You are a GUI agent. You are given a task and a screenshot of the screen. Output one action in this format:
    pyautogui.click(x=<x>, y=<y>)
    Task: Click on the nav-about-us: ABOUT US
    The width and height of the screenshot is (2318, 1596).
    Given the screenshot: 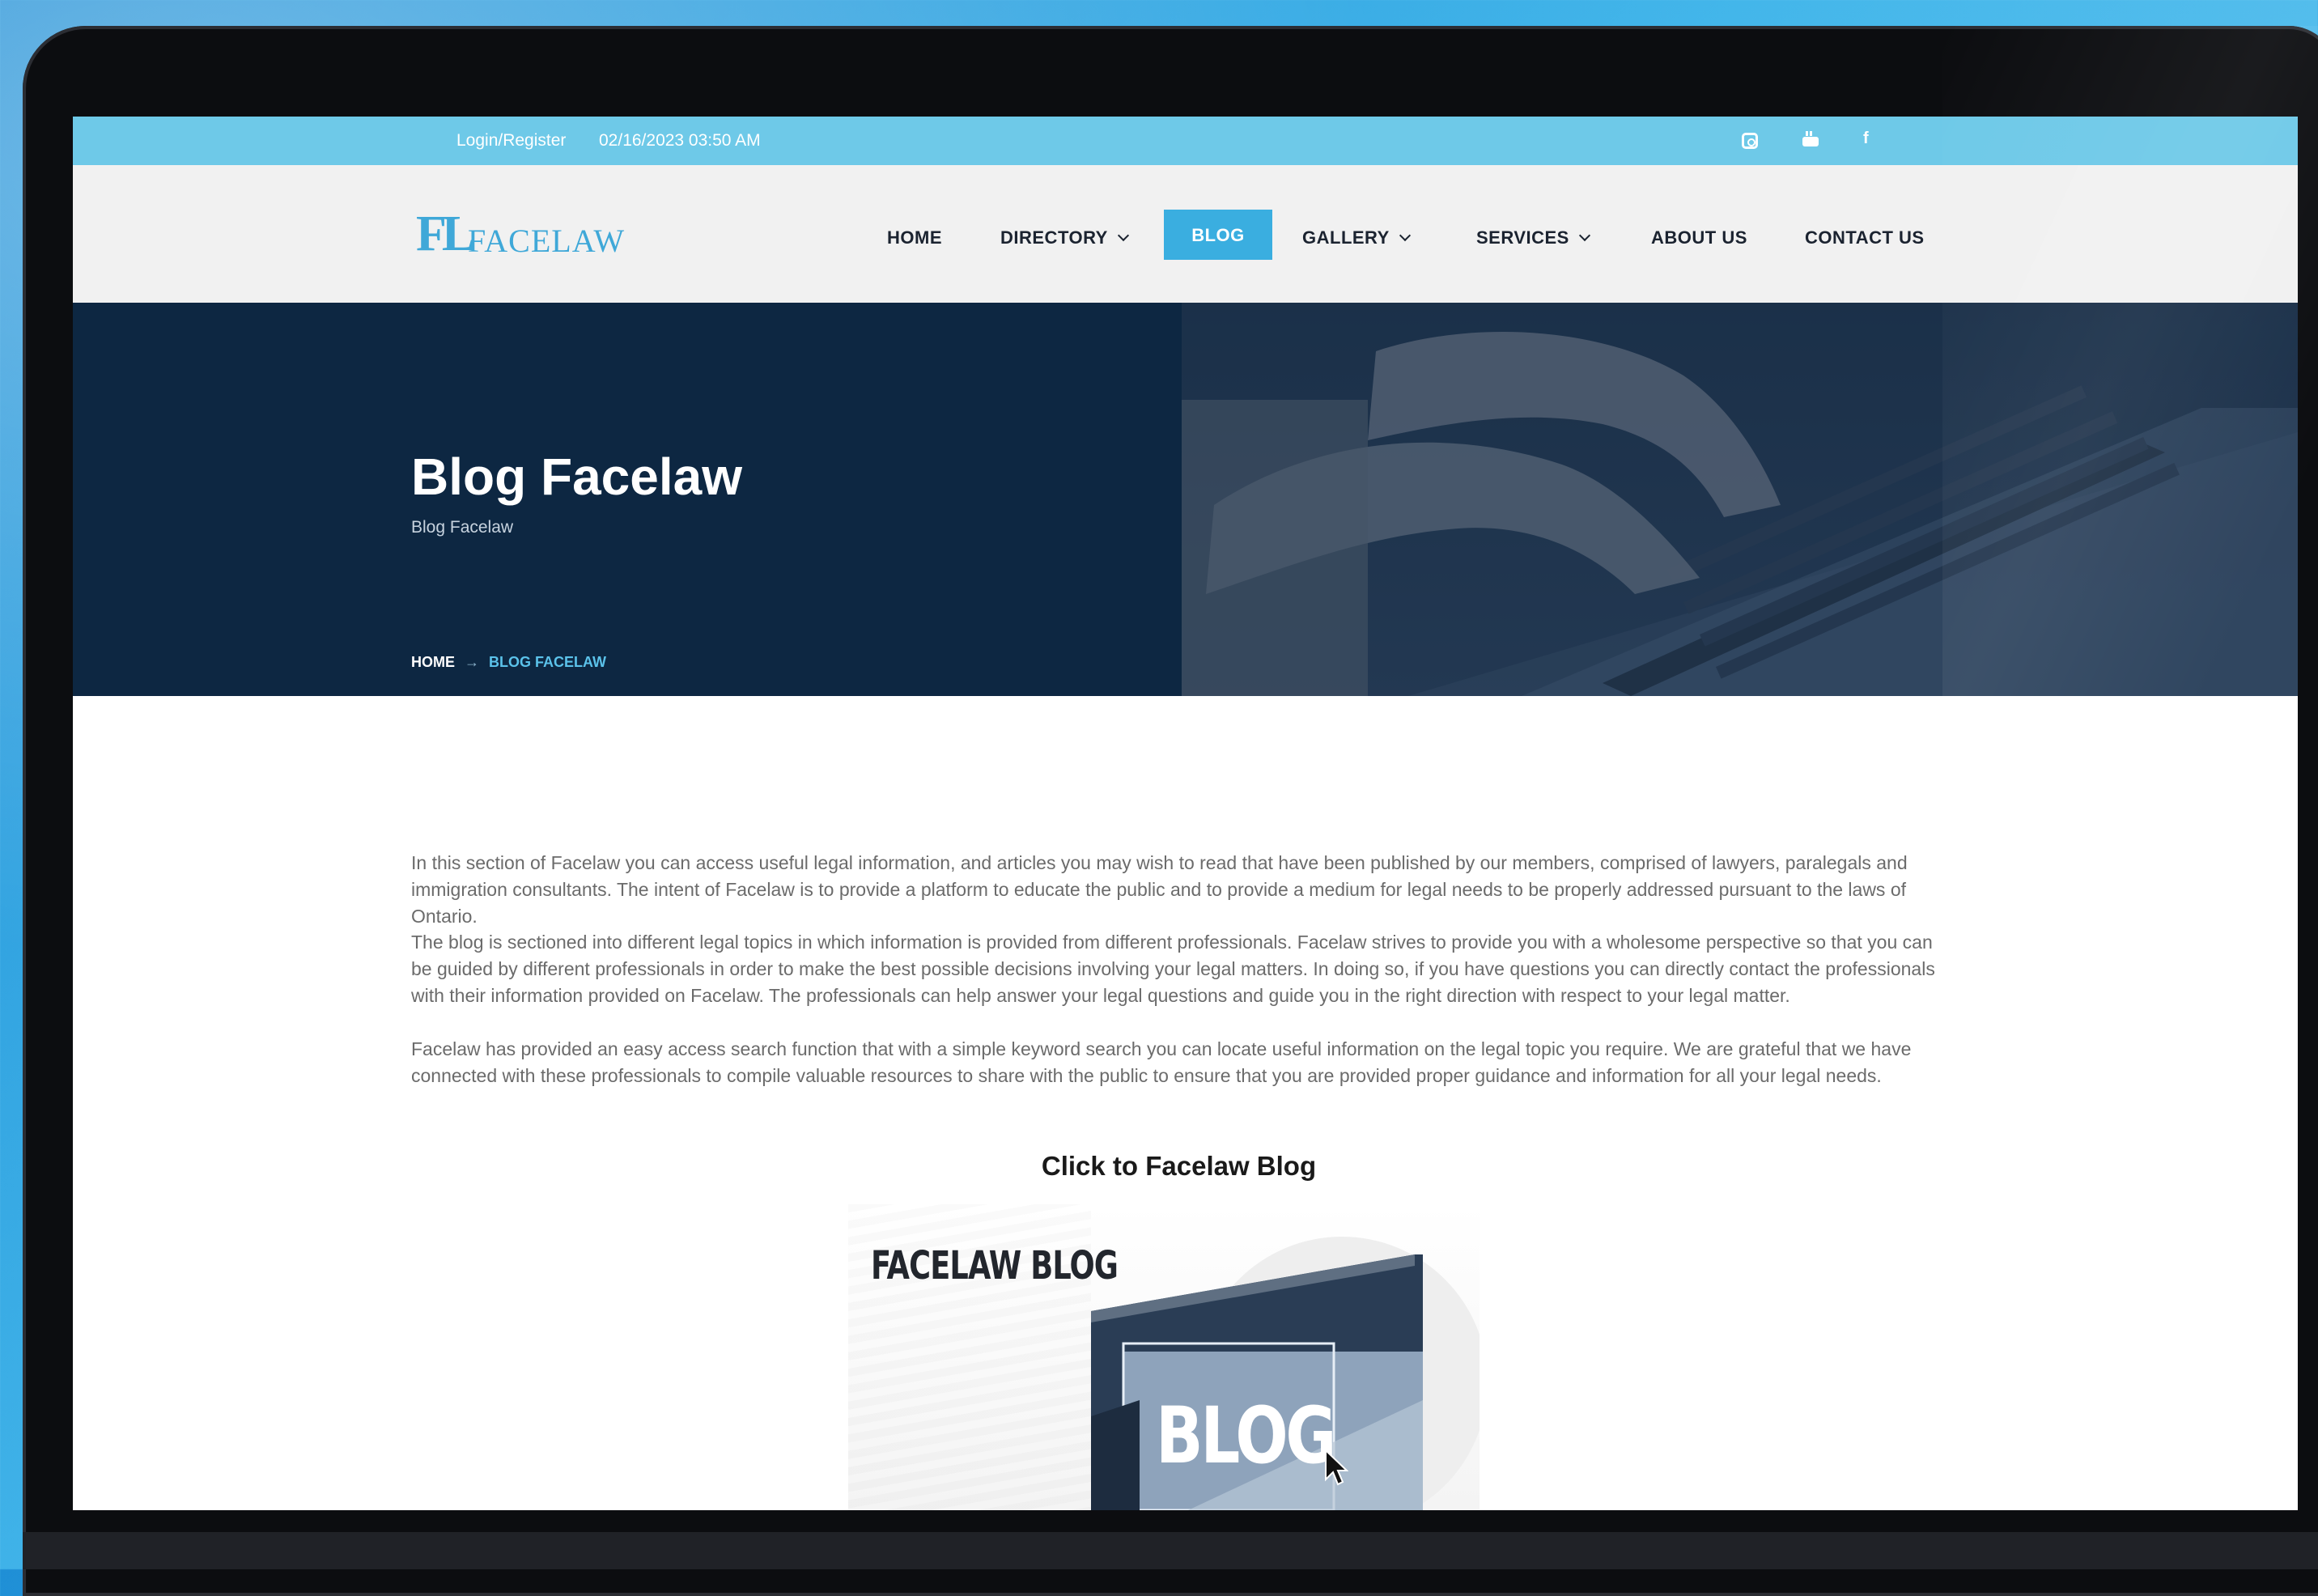 What is the action you would take?
    pyautogui.click(x=1699, y=238)
    